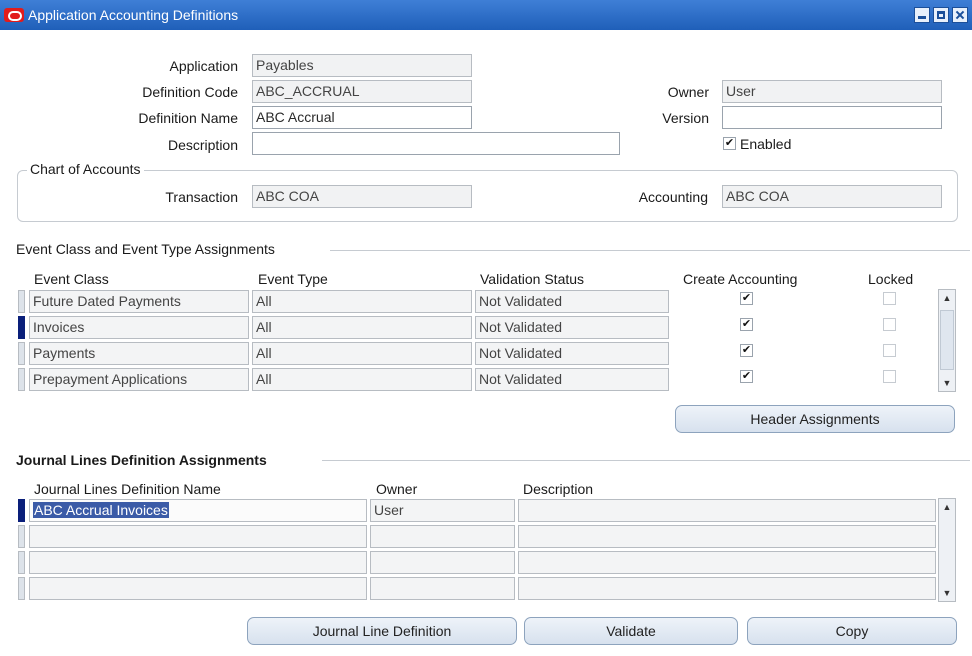 The height and width of the screenshot is (656, 972). Describe the element at coordinates (891, 279) in the screenshot. I see `col-locked: Locked` at that location.